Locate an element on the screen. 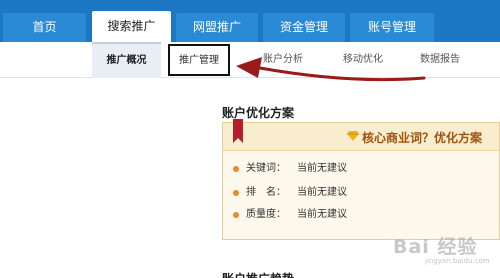 This screenshot has height=278, width=500. tab-search-promotion: 搜索推广 is located at coordinates (131, 26).